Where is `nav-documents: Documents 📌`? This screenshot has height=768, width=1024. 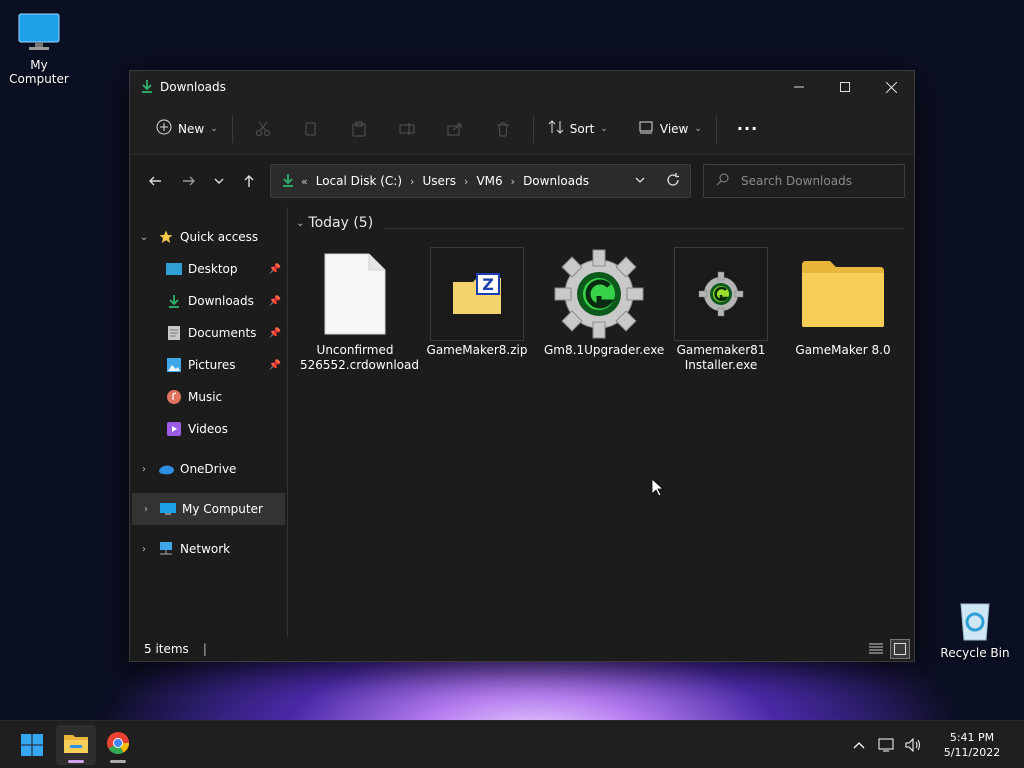 nav-documents: Documents 📌 is located at coordinates (208, 333).